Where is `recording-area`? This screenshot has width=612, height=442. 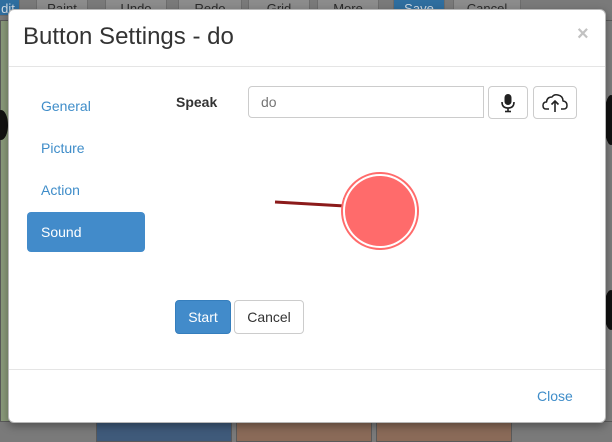 recording-area is located at coordinates (348, 209).